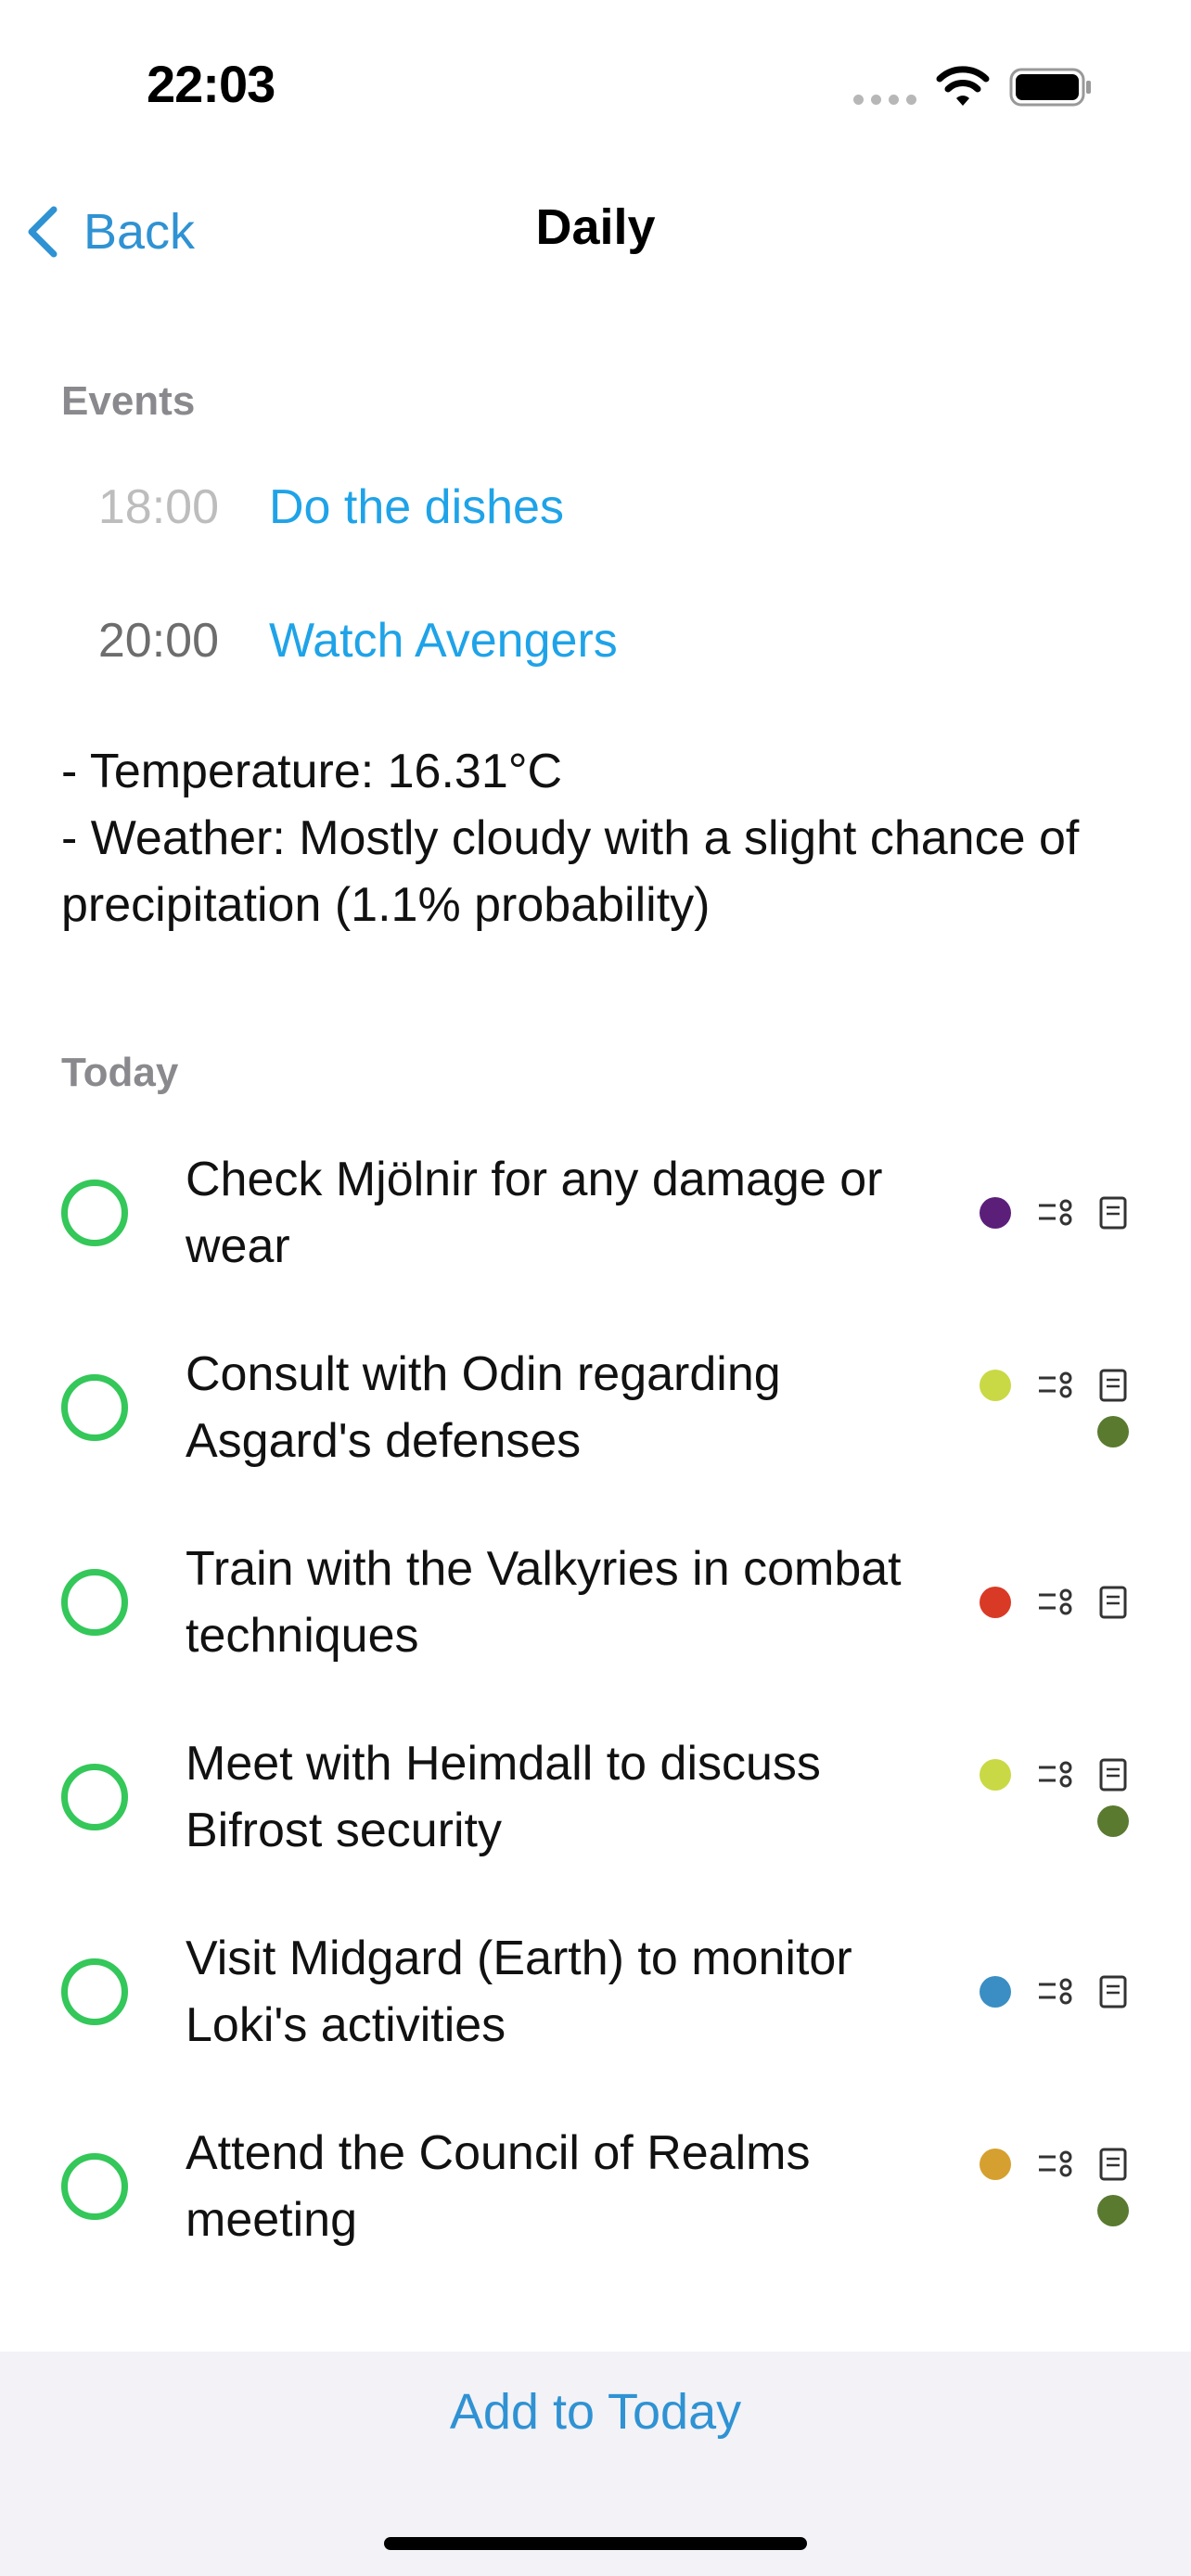 The width and height of the screenshot is (1191, 2576). What do you see at coordinates (1050, 87) in the screenshot?
I see `battery-icon` at bounding box center [1050, 87].